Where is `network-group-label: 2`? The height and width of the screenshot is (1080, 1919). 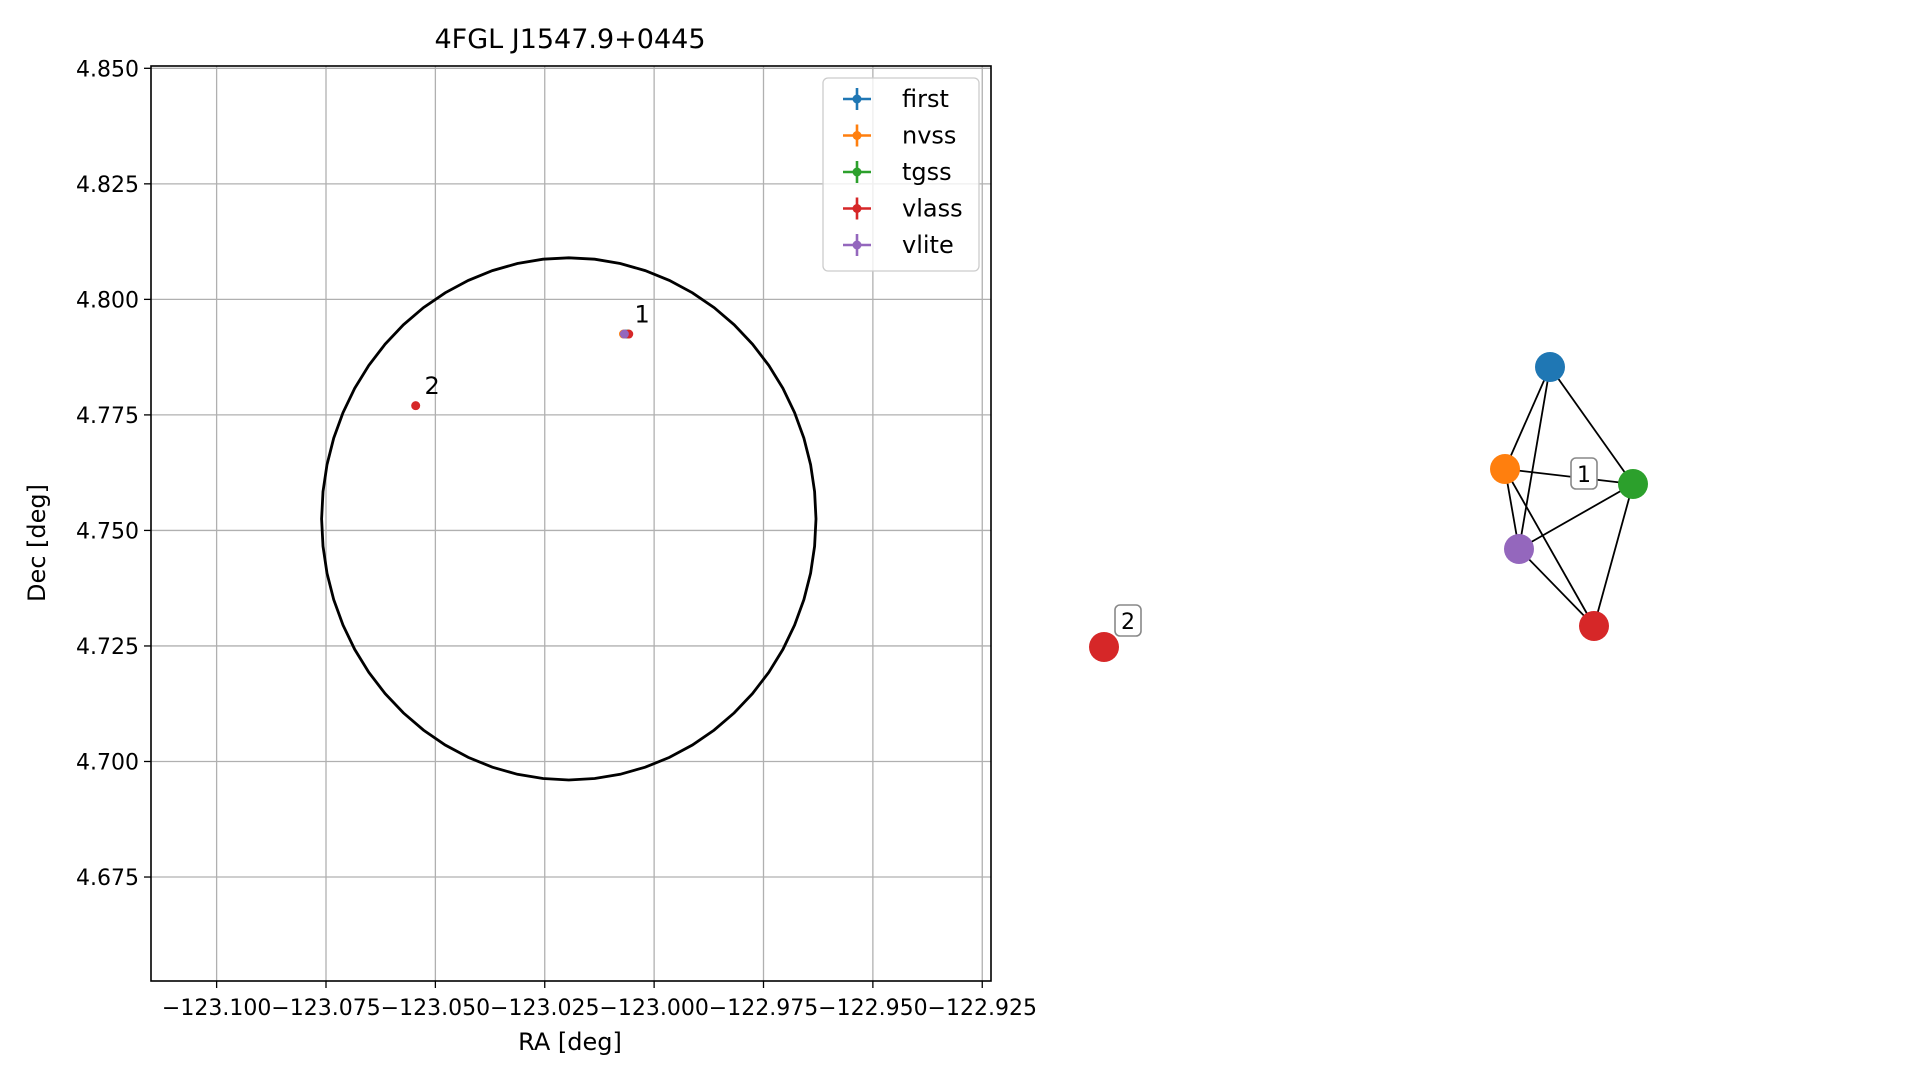 network-group-label: 2 is located at coordinates (1128, 622).